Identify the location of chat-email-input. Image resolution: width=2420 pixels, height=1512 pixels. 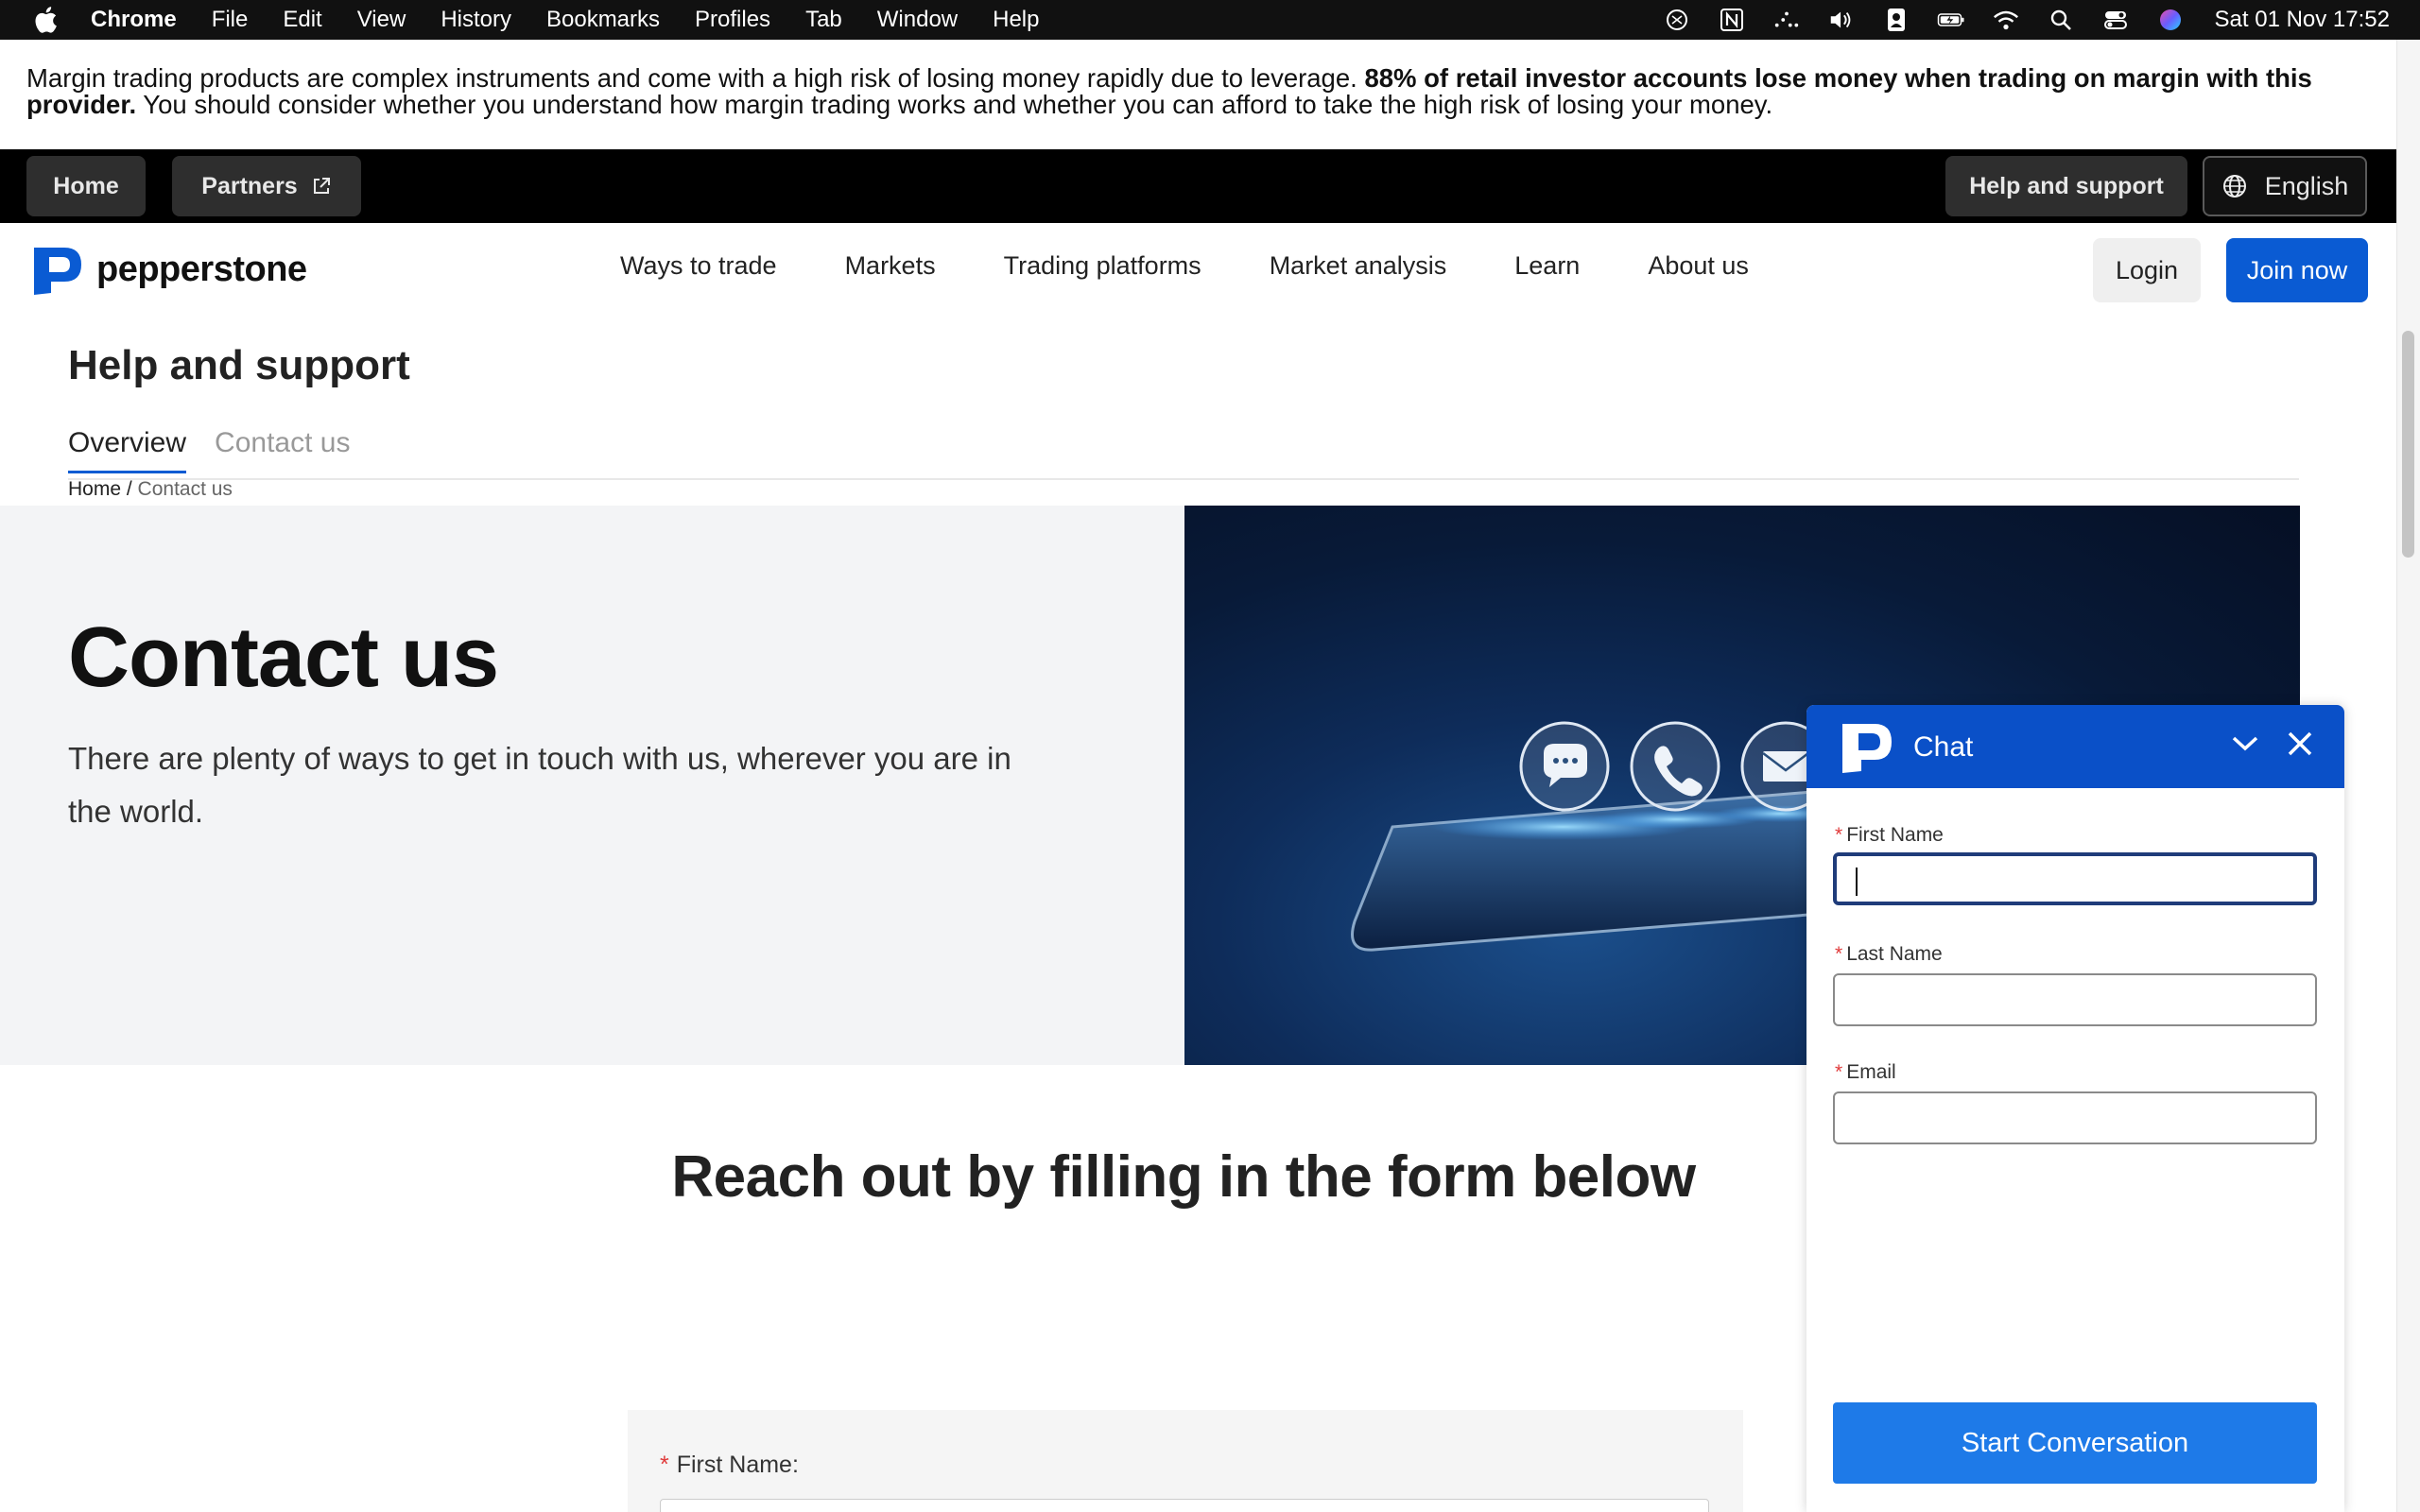
(2075, 1117).